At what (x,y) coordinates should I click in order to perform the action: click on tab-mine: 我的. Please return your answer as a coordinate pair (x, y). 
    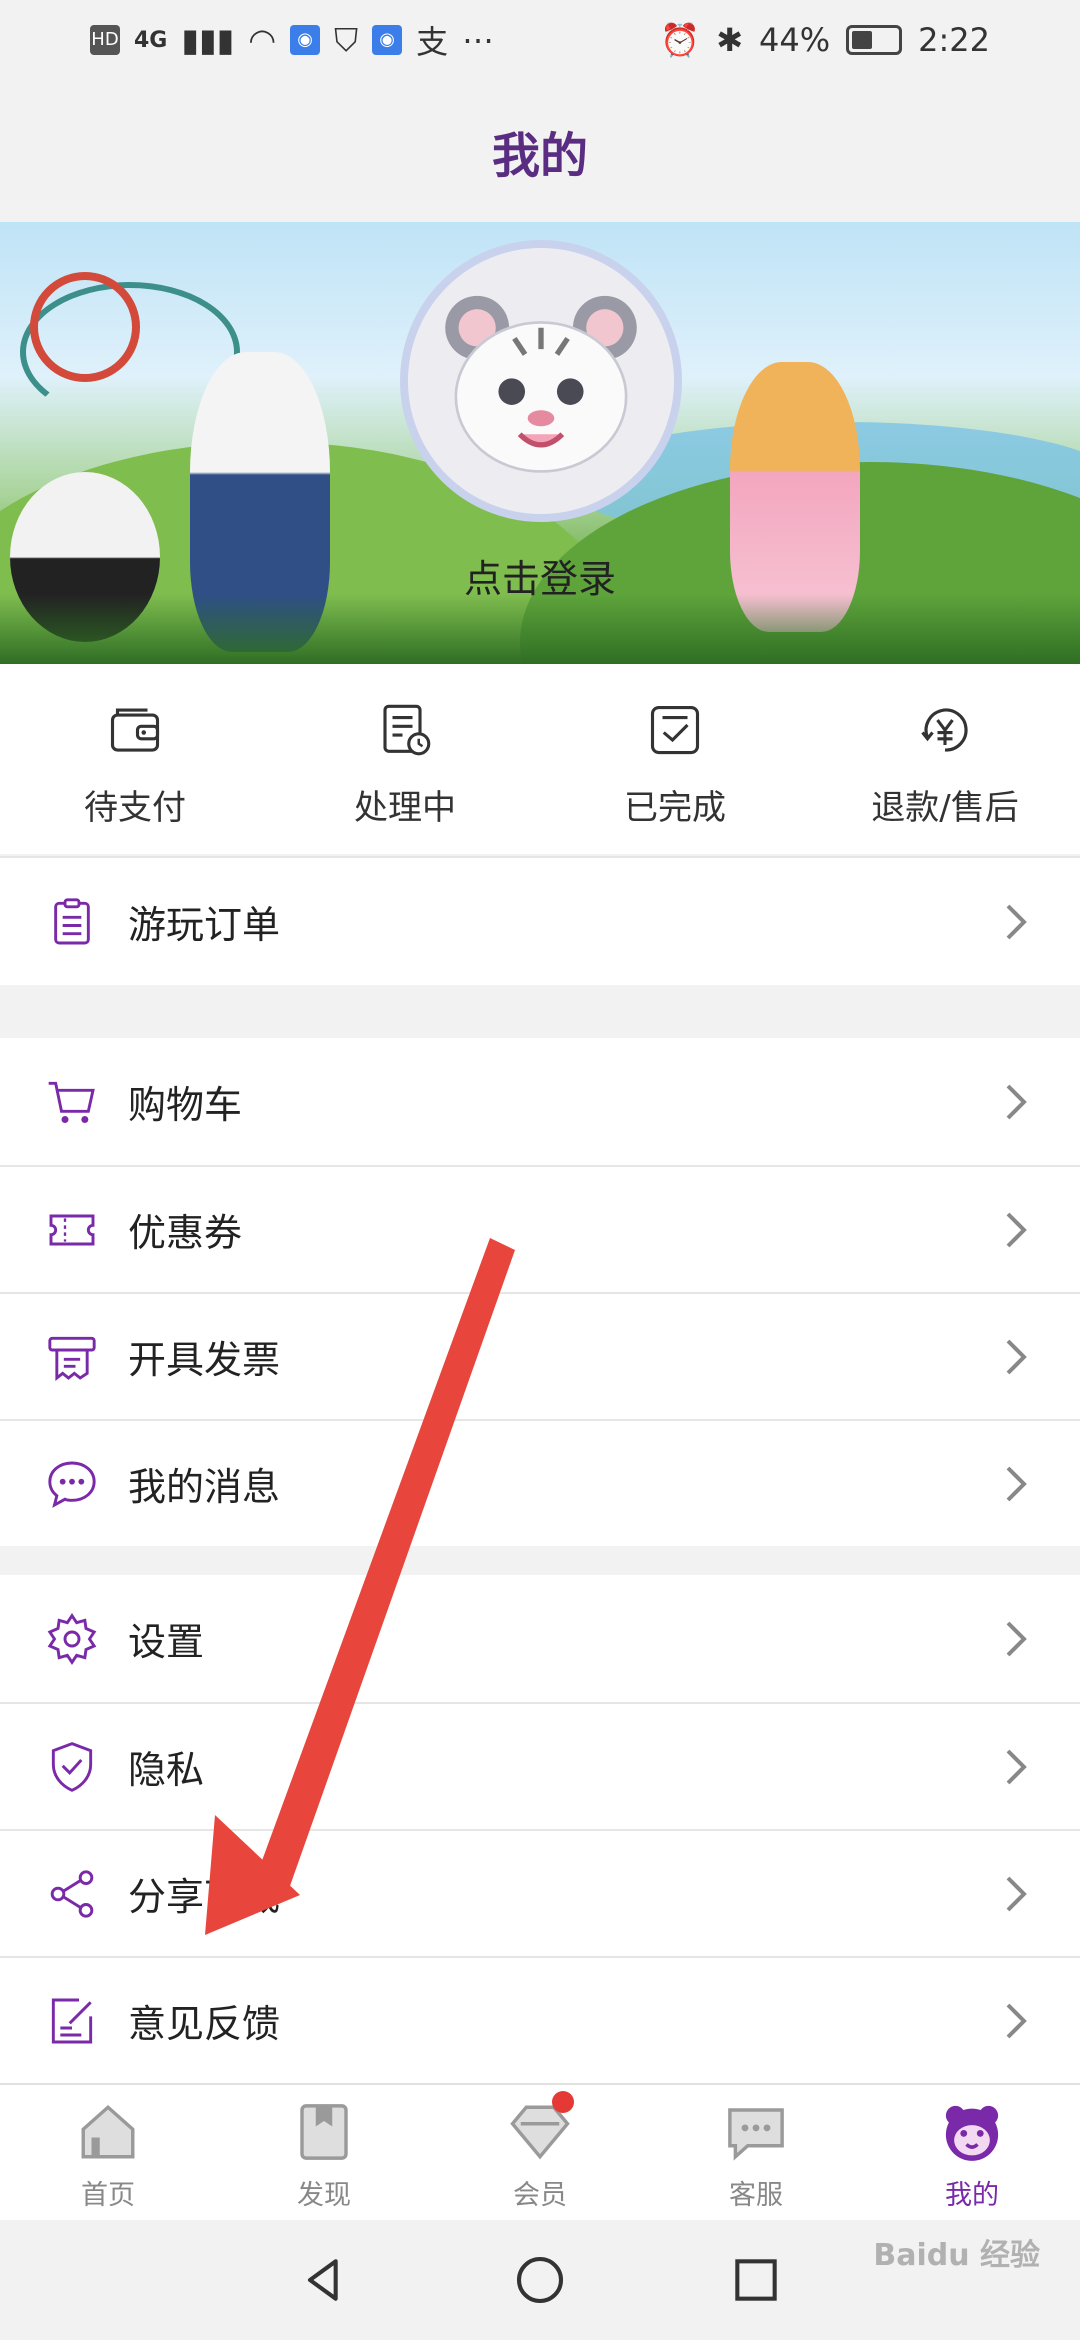
    Looking at the image, I should click on (972, 2152).